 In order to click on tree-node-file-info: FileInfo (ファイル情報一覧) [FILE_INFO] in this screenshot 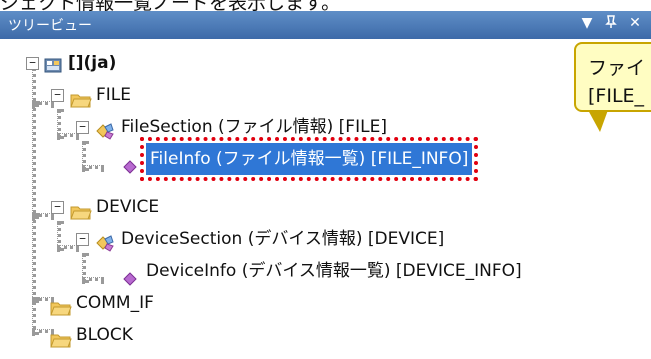, I will do `click(300, 159)`.